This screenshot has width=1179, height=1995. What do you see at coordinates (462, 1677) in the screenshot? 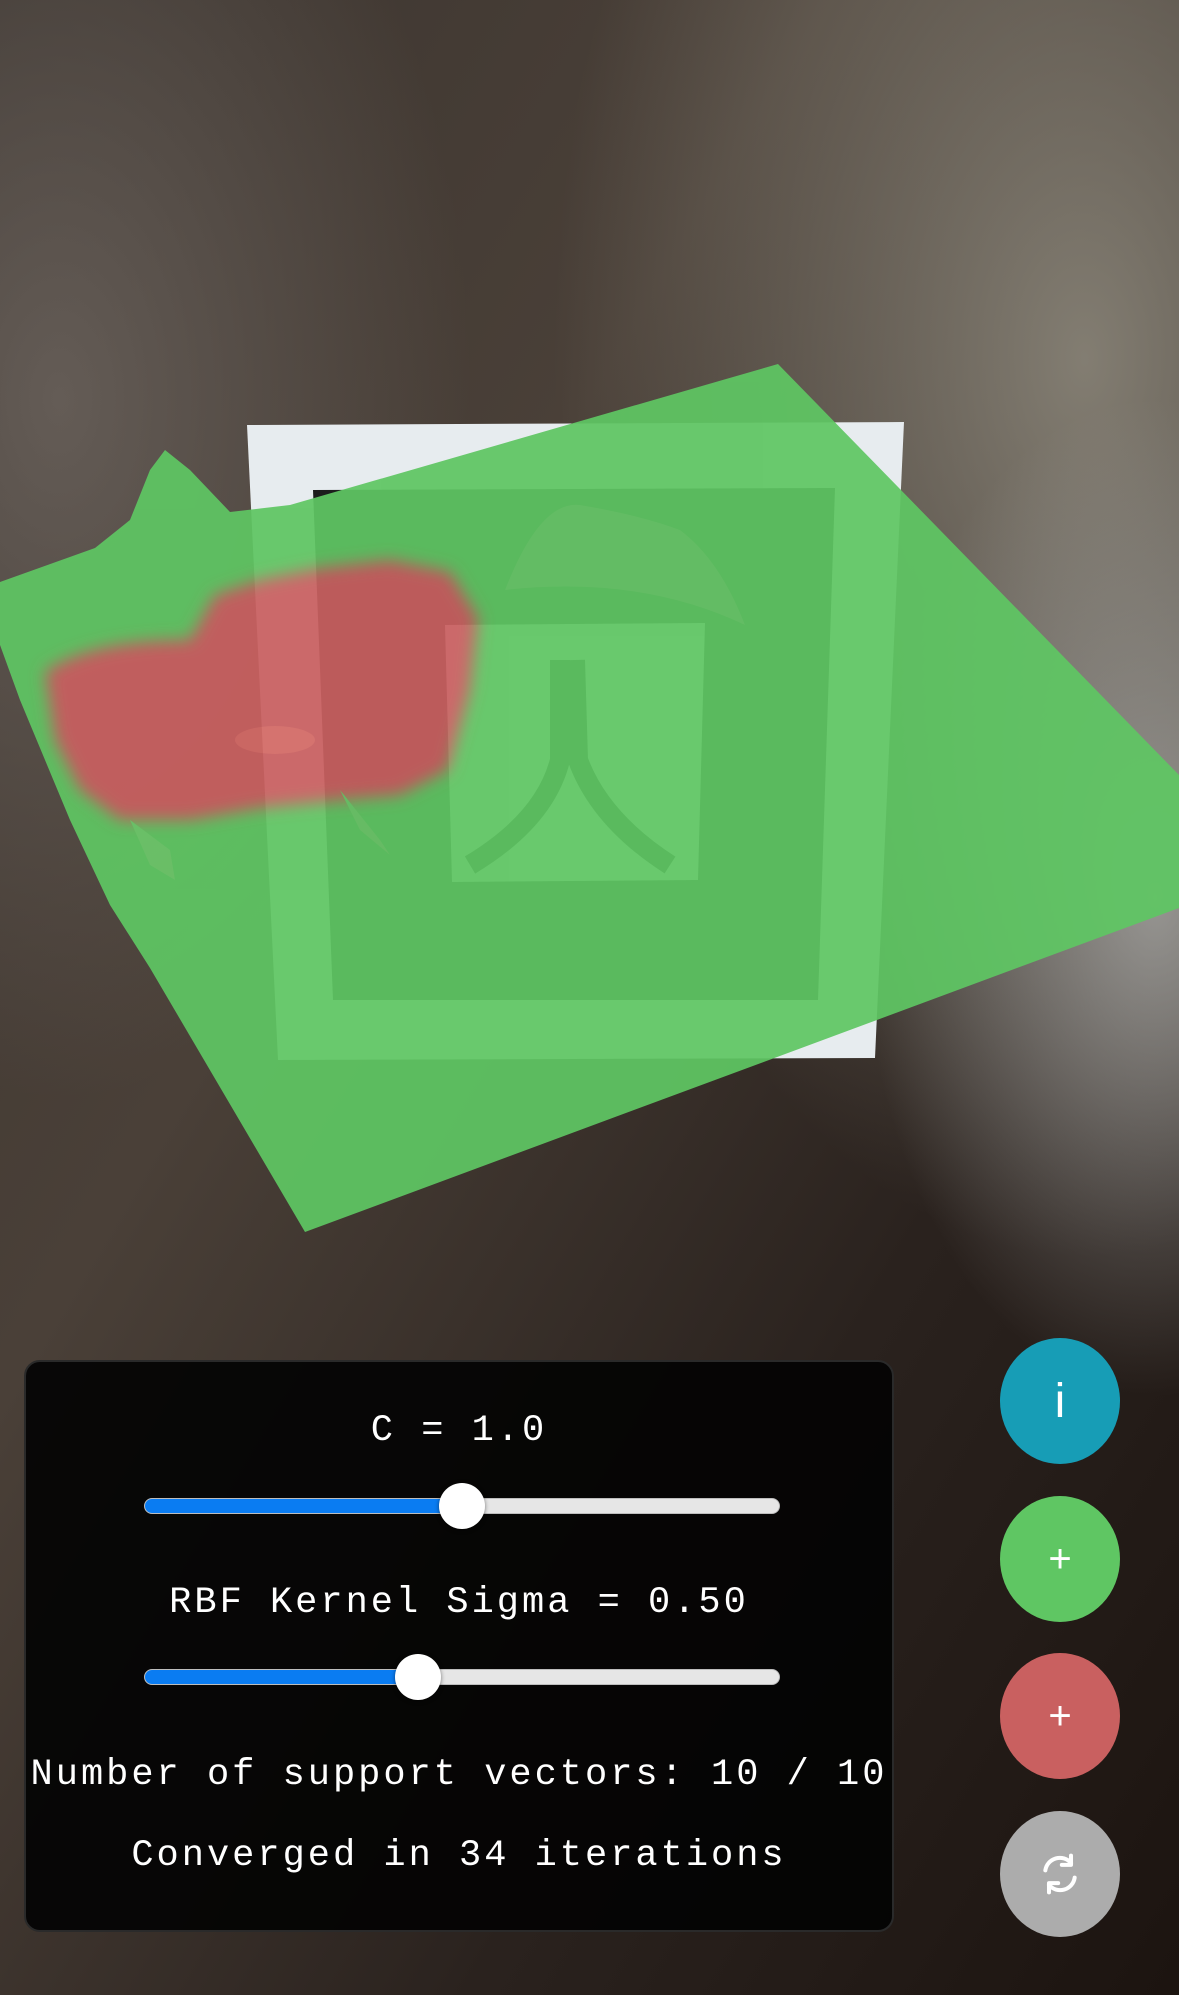
I see `sigma-slider` at bounding box center [462, 1677].